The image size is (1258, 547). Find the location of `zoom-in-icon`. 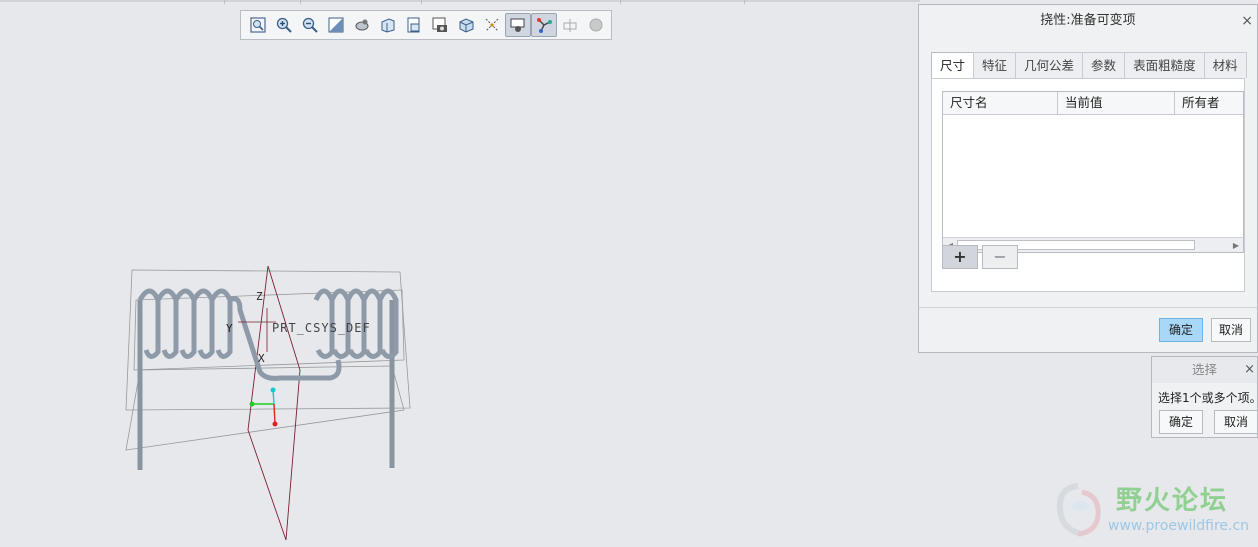

zoom-in-icon is located at coordinates (284, 25).